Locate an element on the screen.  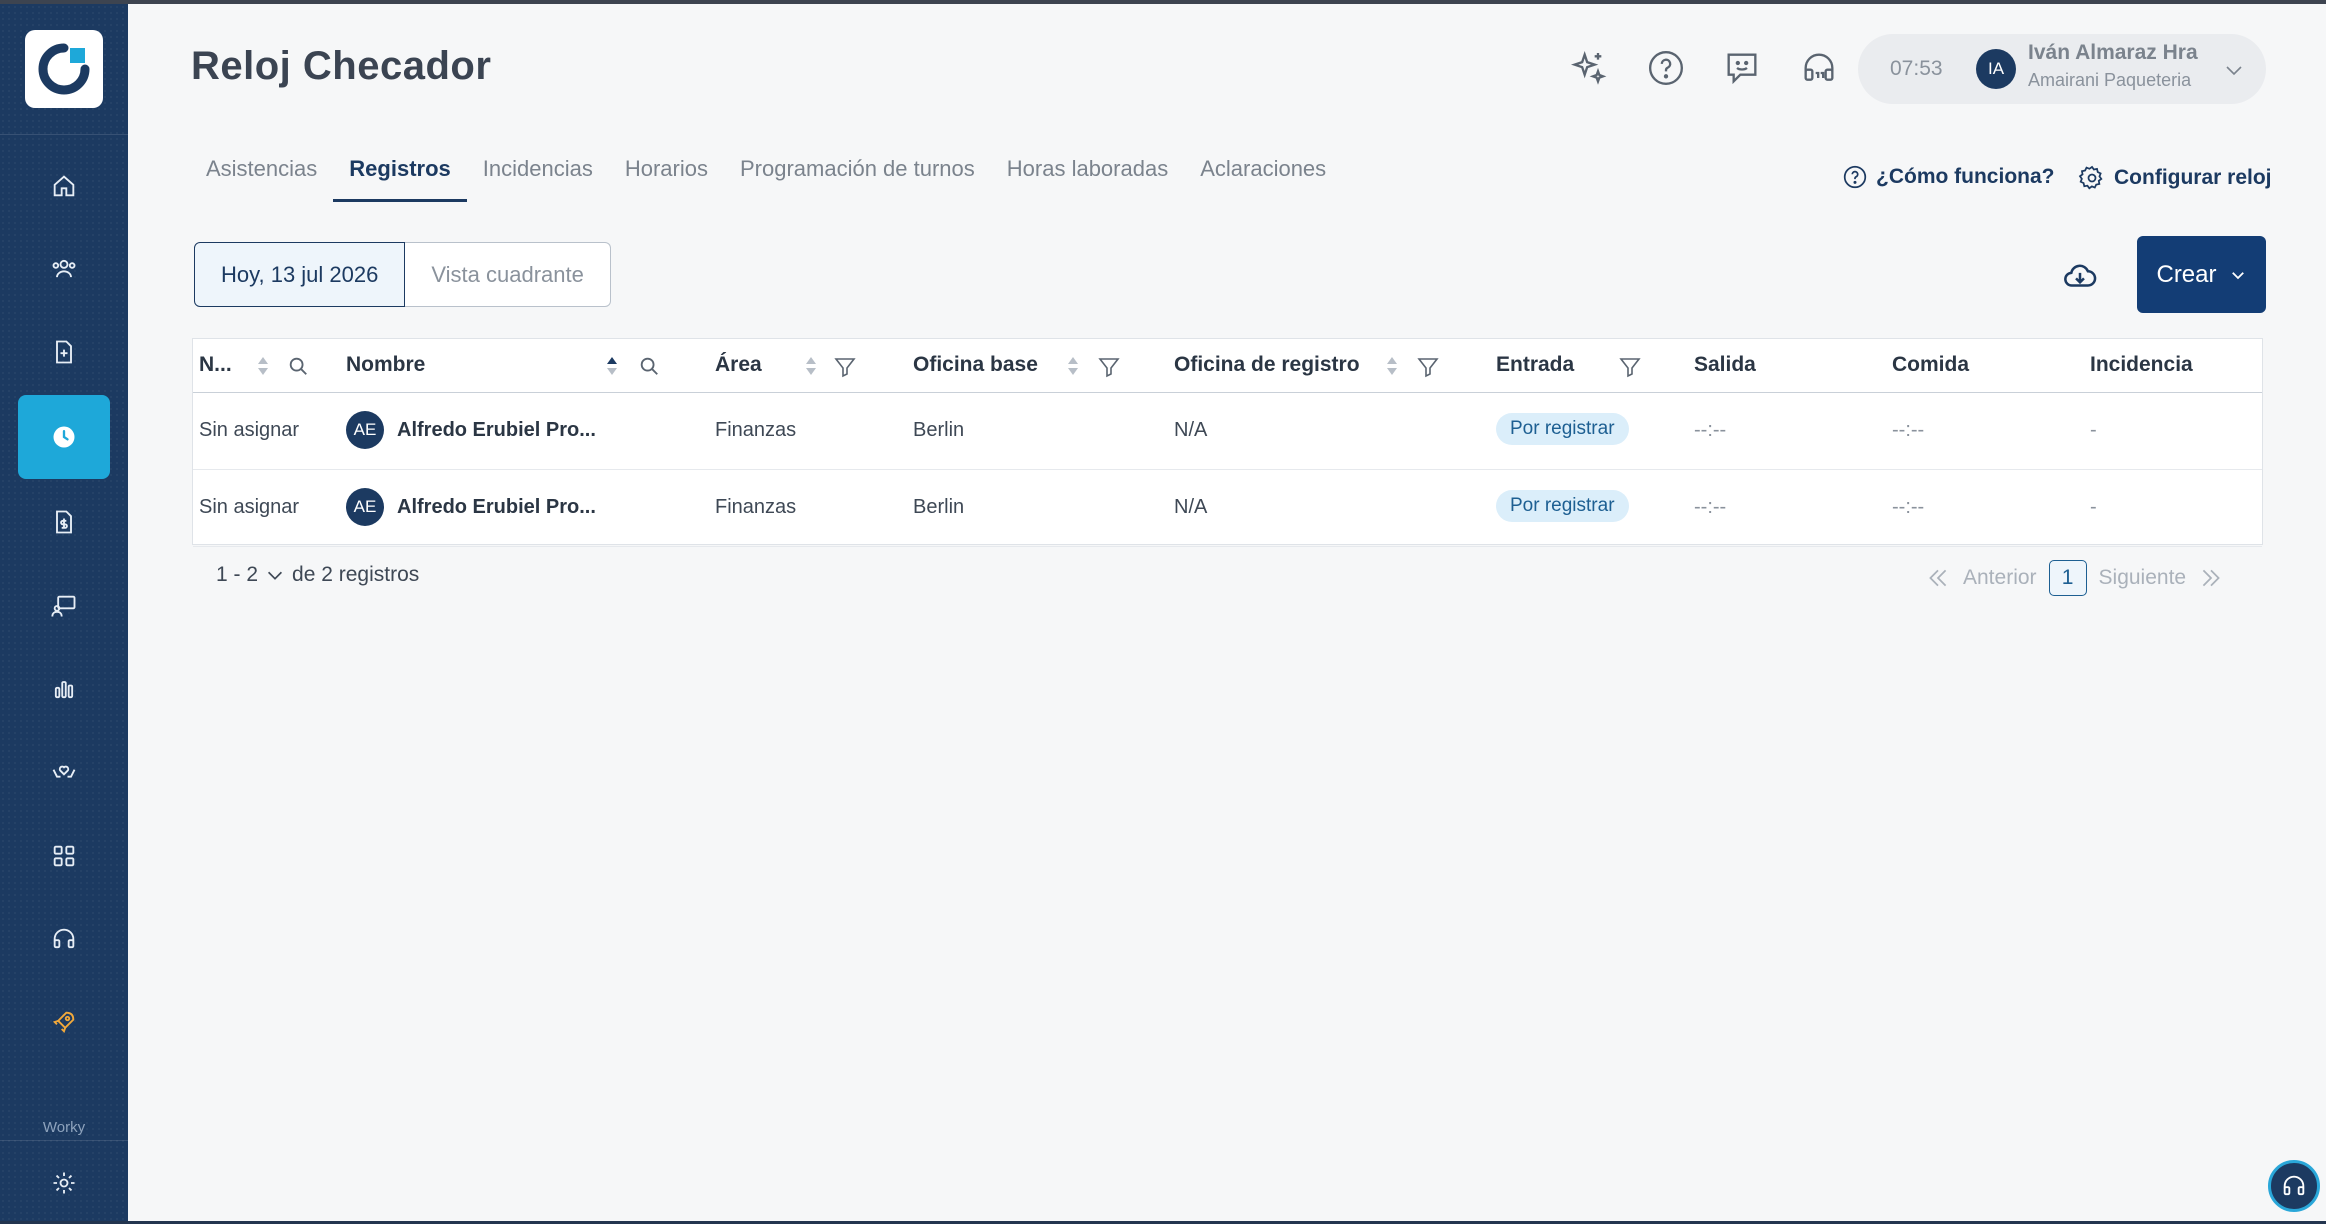
hands-heart-icon is located at coordinates (64, 771).